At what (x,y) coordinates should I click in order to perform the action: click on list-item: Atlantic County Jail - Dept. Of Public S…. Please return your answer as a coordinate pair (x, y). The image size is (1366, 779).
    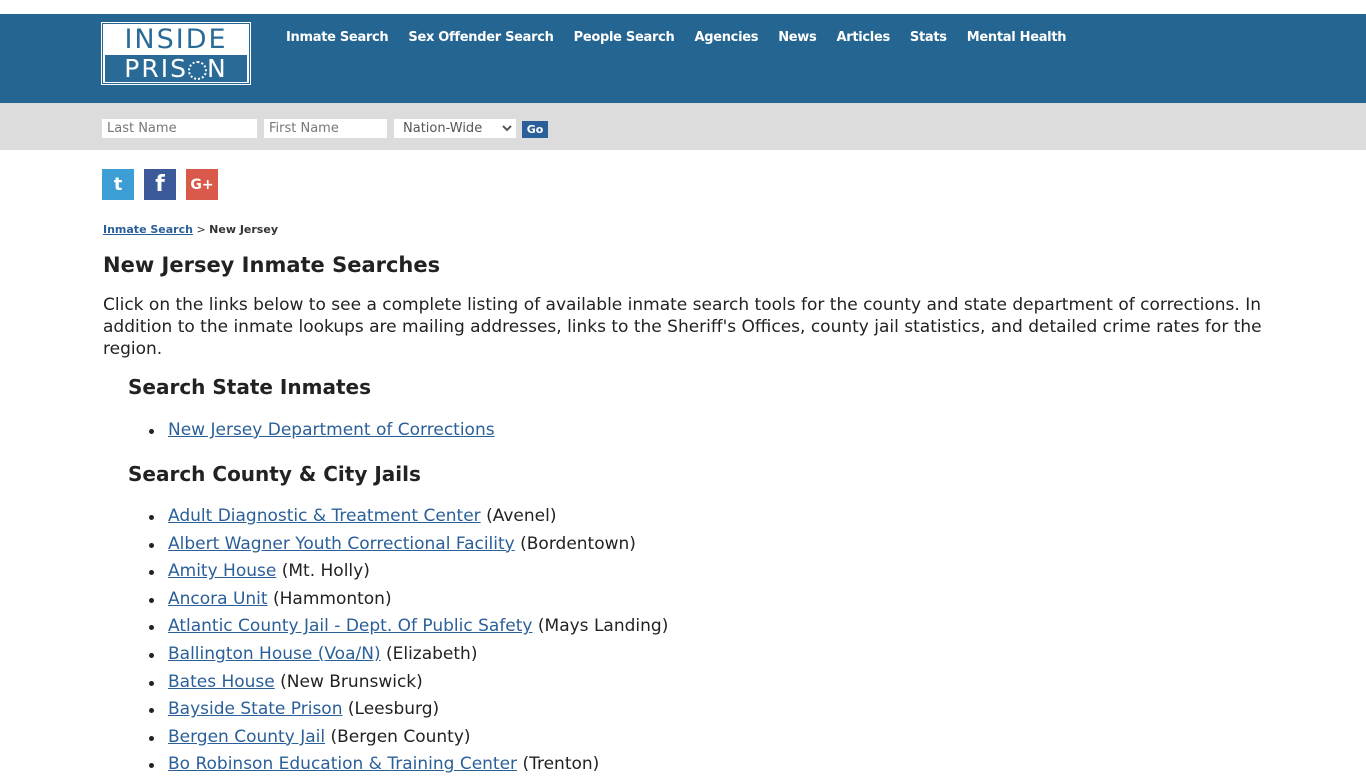
    Looking at the image, I should click on (408, 627).